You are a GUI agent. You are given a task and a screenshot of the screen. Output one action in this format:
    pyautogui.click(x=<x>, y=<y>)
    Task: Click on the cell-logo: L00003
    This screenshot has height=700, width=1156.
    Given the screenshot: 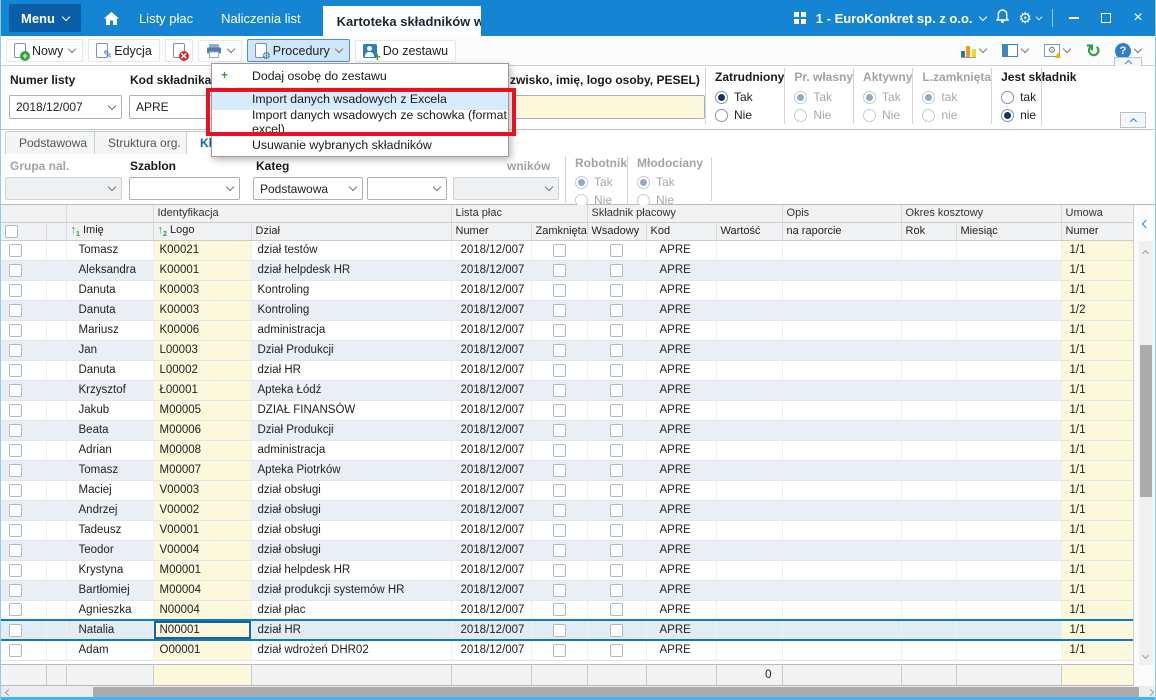 What is the action you would take?
    pyautogui.click(x=202, y=350)
    